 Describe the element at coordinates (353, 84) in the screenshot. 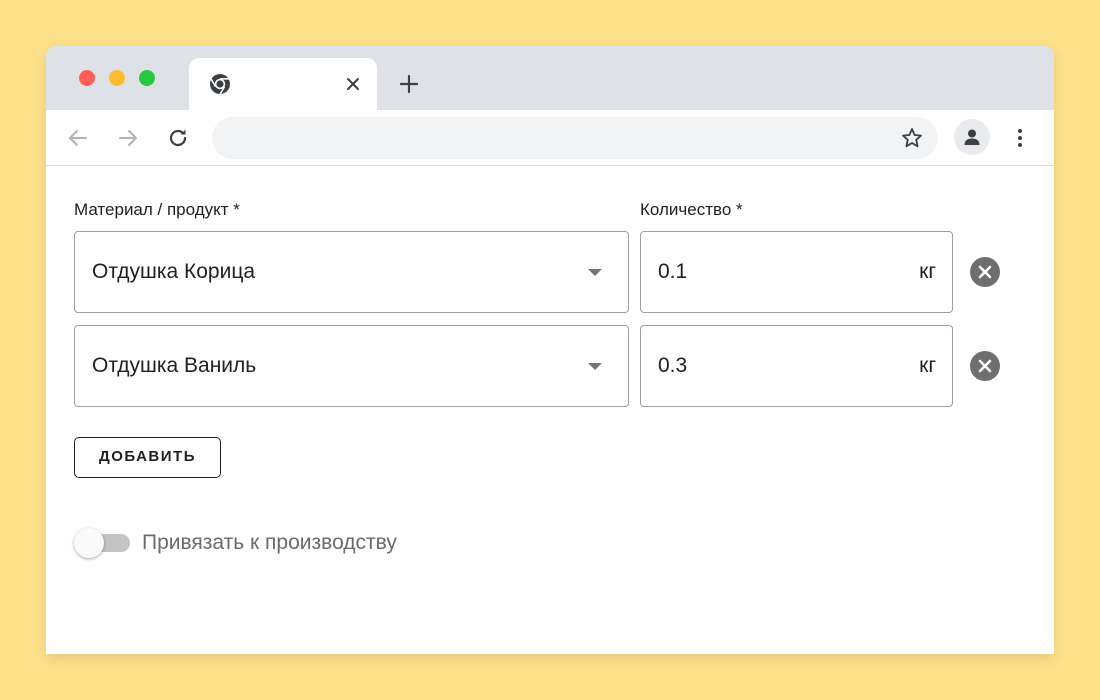

I see `close-icon` at that location.